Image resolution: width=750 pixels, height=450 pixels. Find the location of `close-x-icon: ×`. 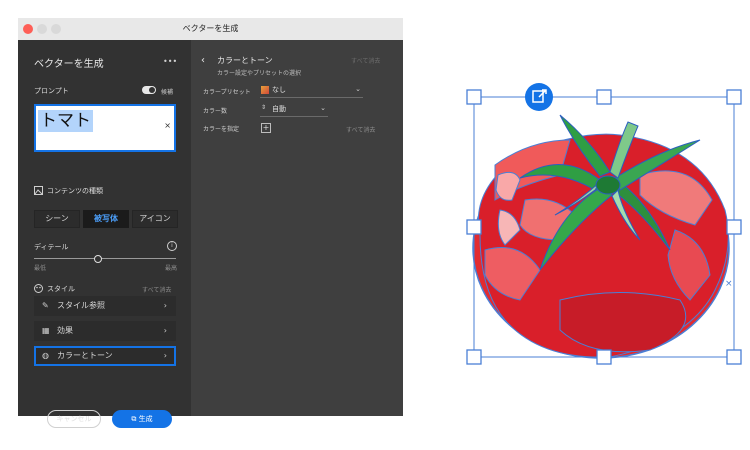

close-x-icon: × is located at coordinates (729, 284).